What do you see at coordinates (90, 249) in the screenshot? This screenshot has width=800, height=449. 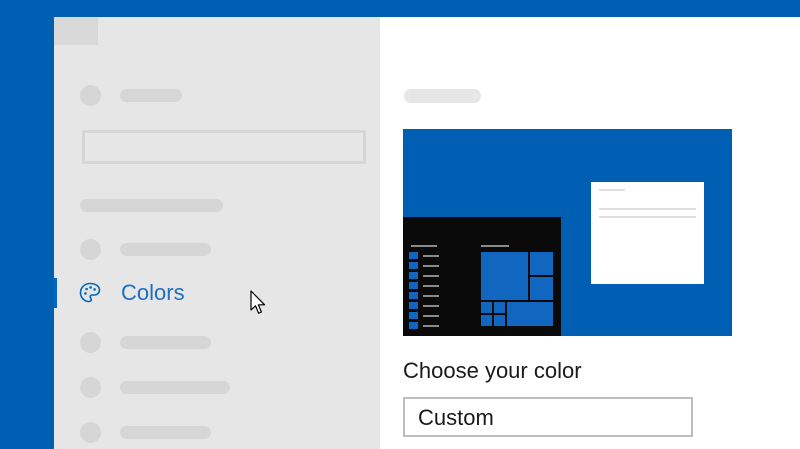 I see `background-icon` at bounding box center [90, 249].